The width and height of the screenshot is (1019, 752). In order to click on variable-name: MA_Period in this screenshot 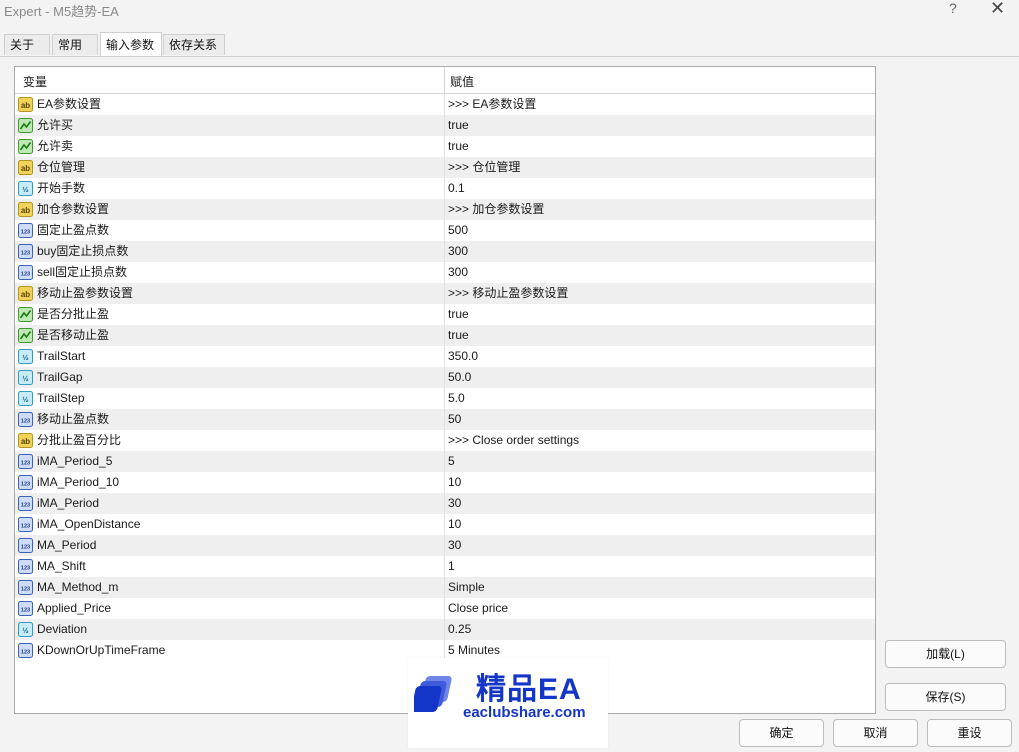, I will do `click(67, 545)`.